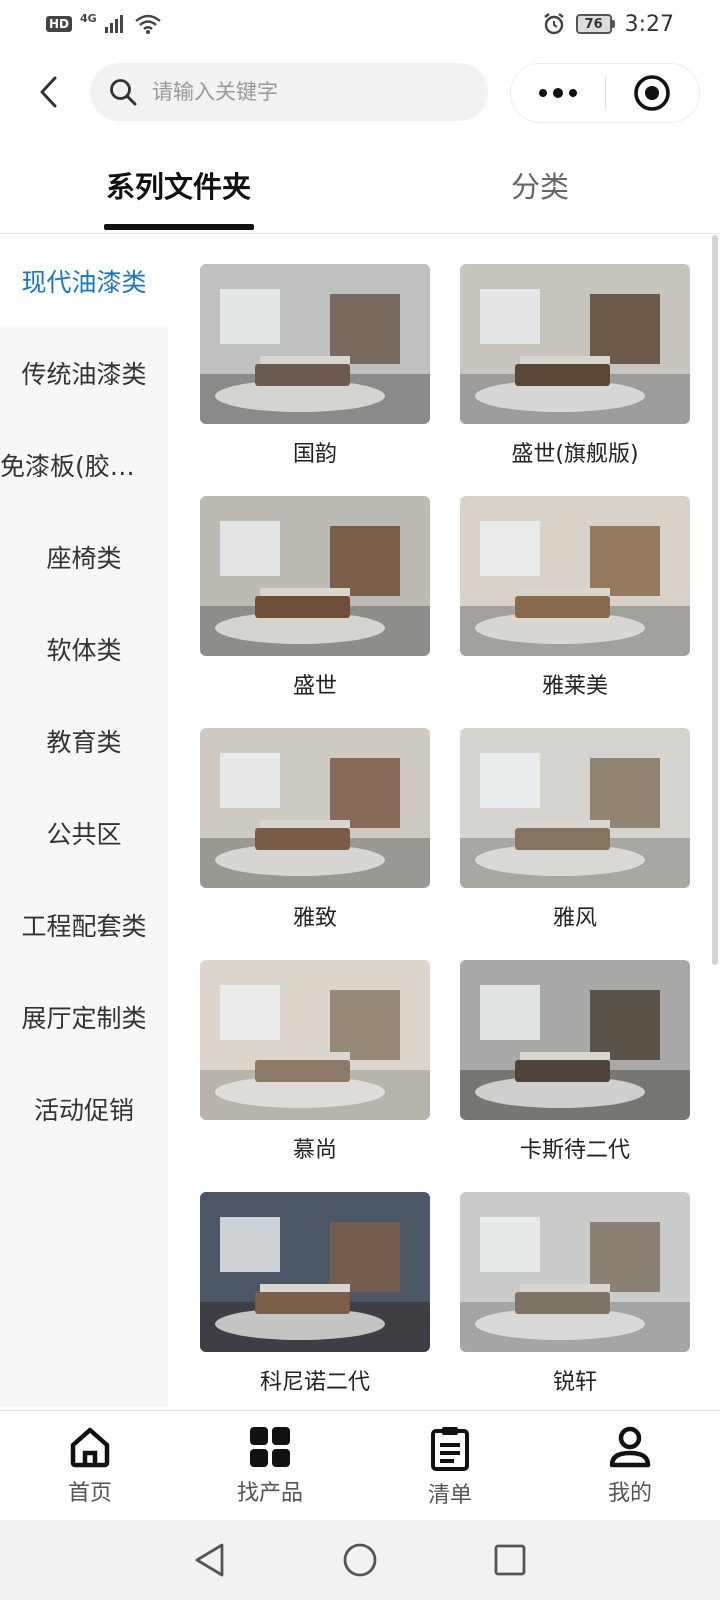 The height and width of the screenshot is (1600, 720). What do you see at coordinates (540, 185) in the screenshot?
I see `tab-category: 分类` at bounding box center [540, 185].